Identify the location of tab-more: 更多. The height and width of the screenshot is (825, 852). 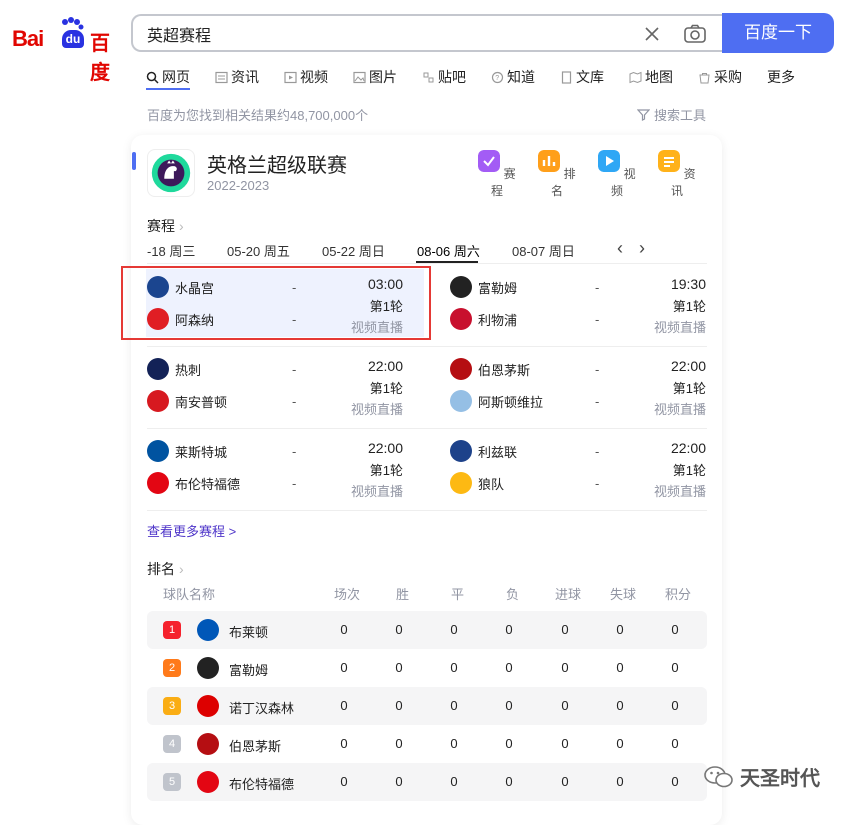
(781, 77).